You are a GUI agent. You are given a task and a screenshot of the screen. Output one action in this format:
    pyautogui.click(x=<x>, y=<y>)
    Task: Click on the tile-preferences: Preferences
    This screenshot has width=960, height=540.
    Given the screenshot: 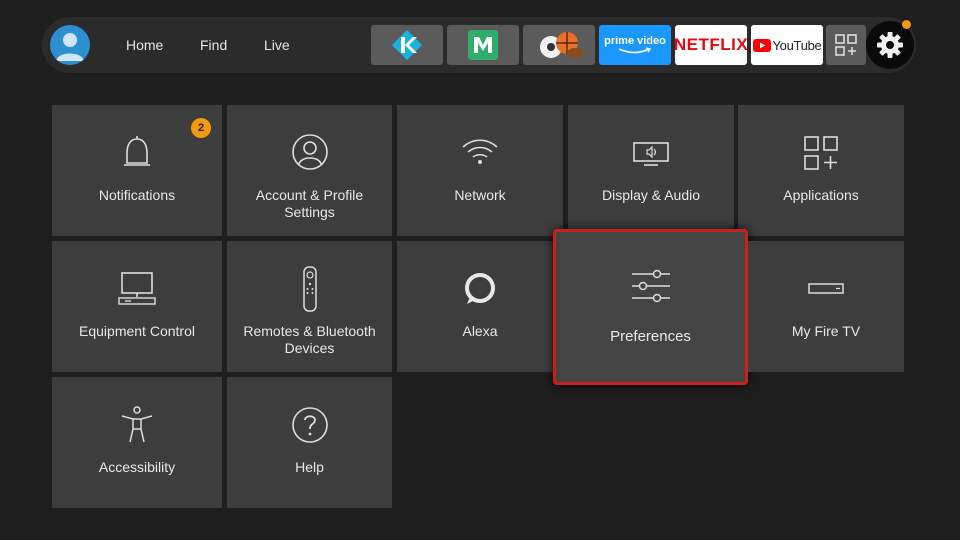 What is the action you would take?
    pyautogui.click(x=650, y=307)
    